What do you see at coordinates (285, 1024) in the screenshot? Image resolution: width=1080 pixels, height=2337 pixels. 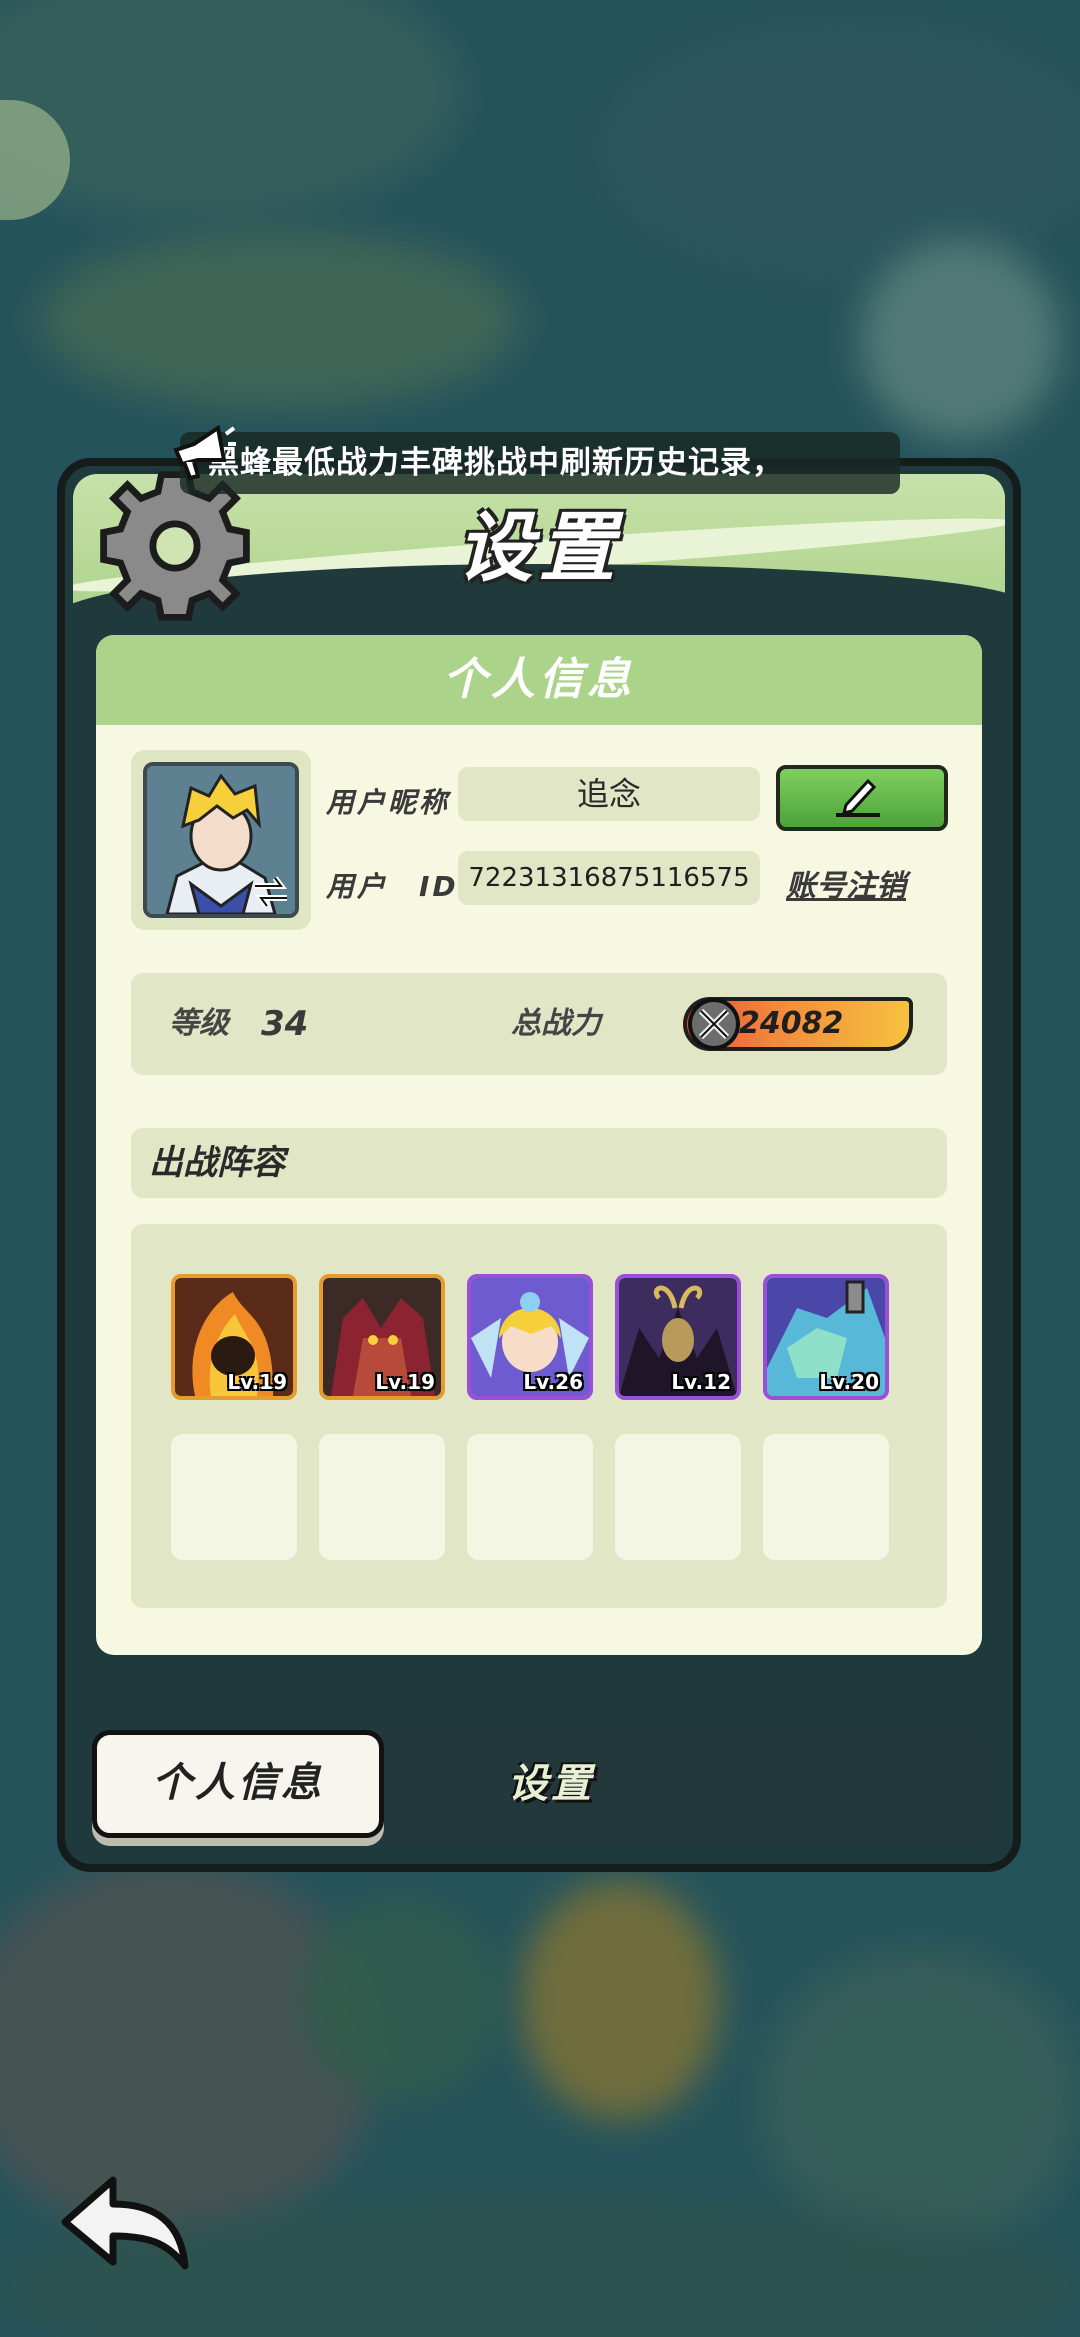 I see `level-value: 34` at bounding box center [285, 1024].